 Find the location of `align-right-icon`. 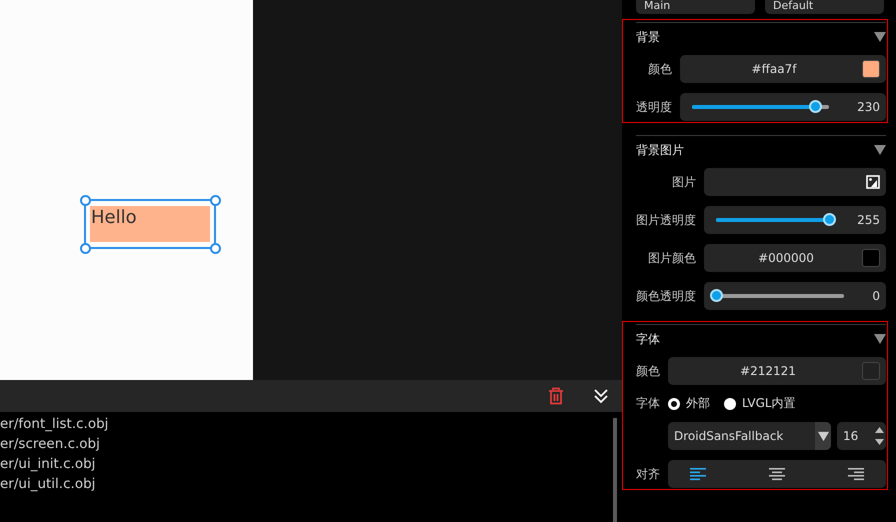

align-right-icon is located at coordinates (856, 474).